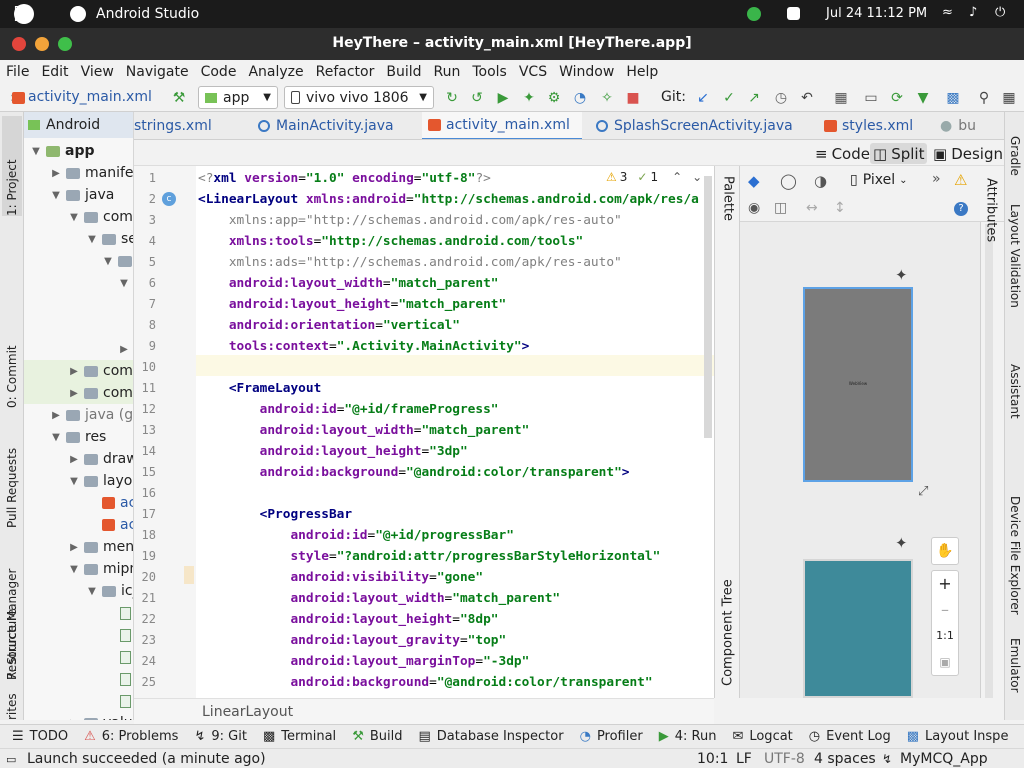 The width and height of the screenshot is (1024, 768). I want to click on line-number: 17, so click(145, 514).